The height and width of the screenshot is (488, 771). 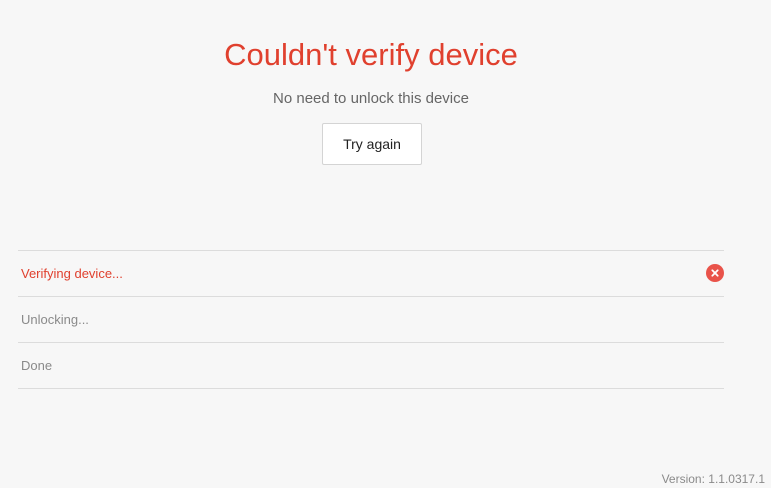 What do you see at coordinates (713, 479) in the screenshot?
I see `version-label: Version: 1.1.0317.1` at bounding box center [713, 479].